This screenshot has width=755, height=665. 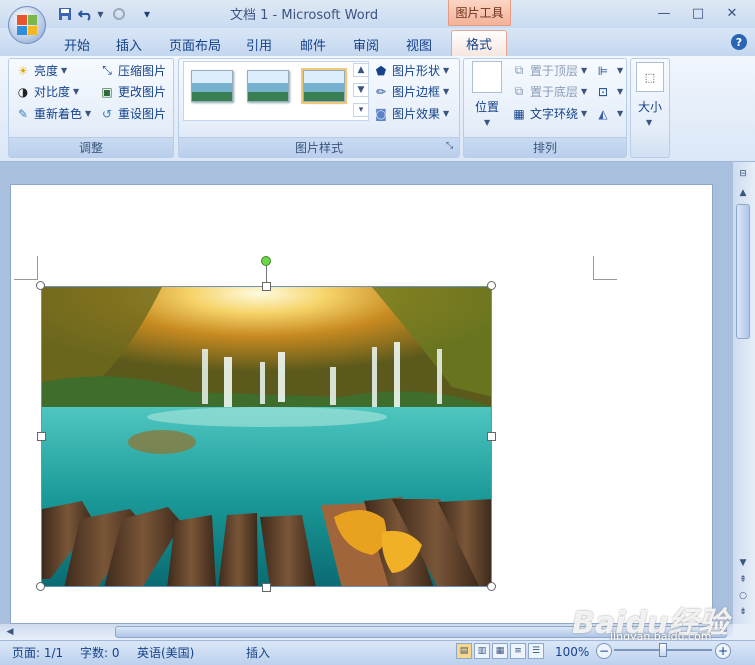 What do you see at coordinates (464, 651) in the screenshot?
I see `print-layout-view-icon: ▤` at bounding box center [464, 651].